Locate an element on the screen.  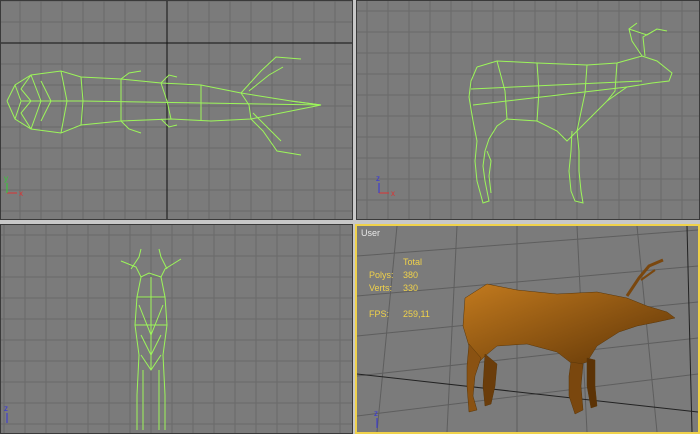
viewport-label: User is located at coordinates (370, 233).